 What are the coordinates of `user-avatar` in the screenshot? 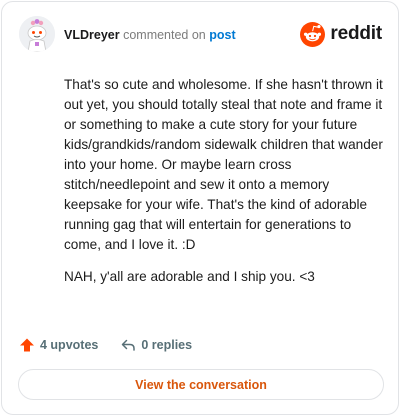 It's located at (37, 34).